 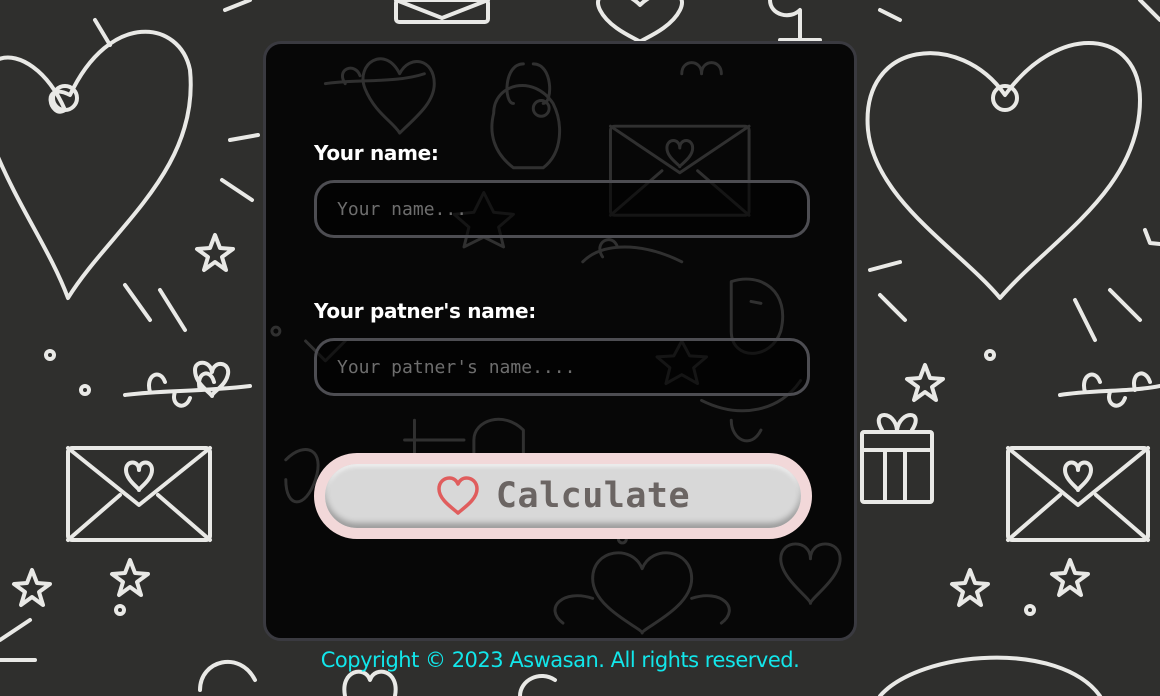 I want to click on your-name-label: Your name:, so click(x=376, y=153).